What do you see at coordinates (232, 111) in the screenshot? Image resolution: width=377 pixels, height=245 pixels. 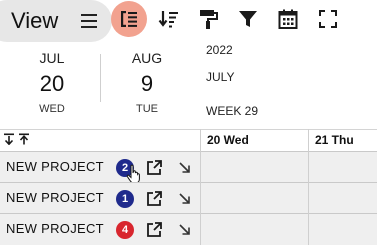 I see `week-label: WEEK 29` at bounding box center [232, 111].